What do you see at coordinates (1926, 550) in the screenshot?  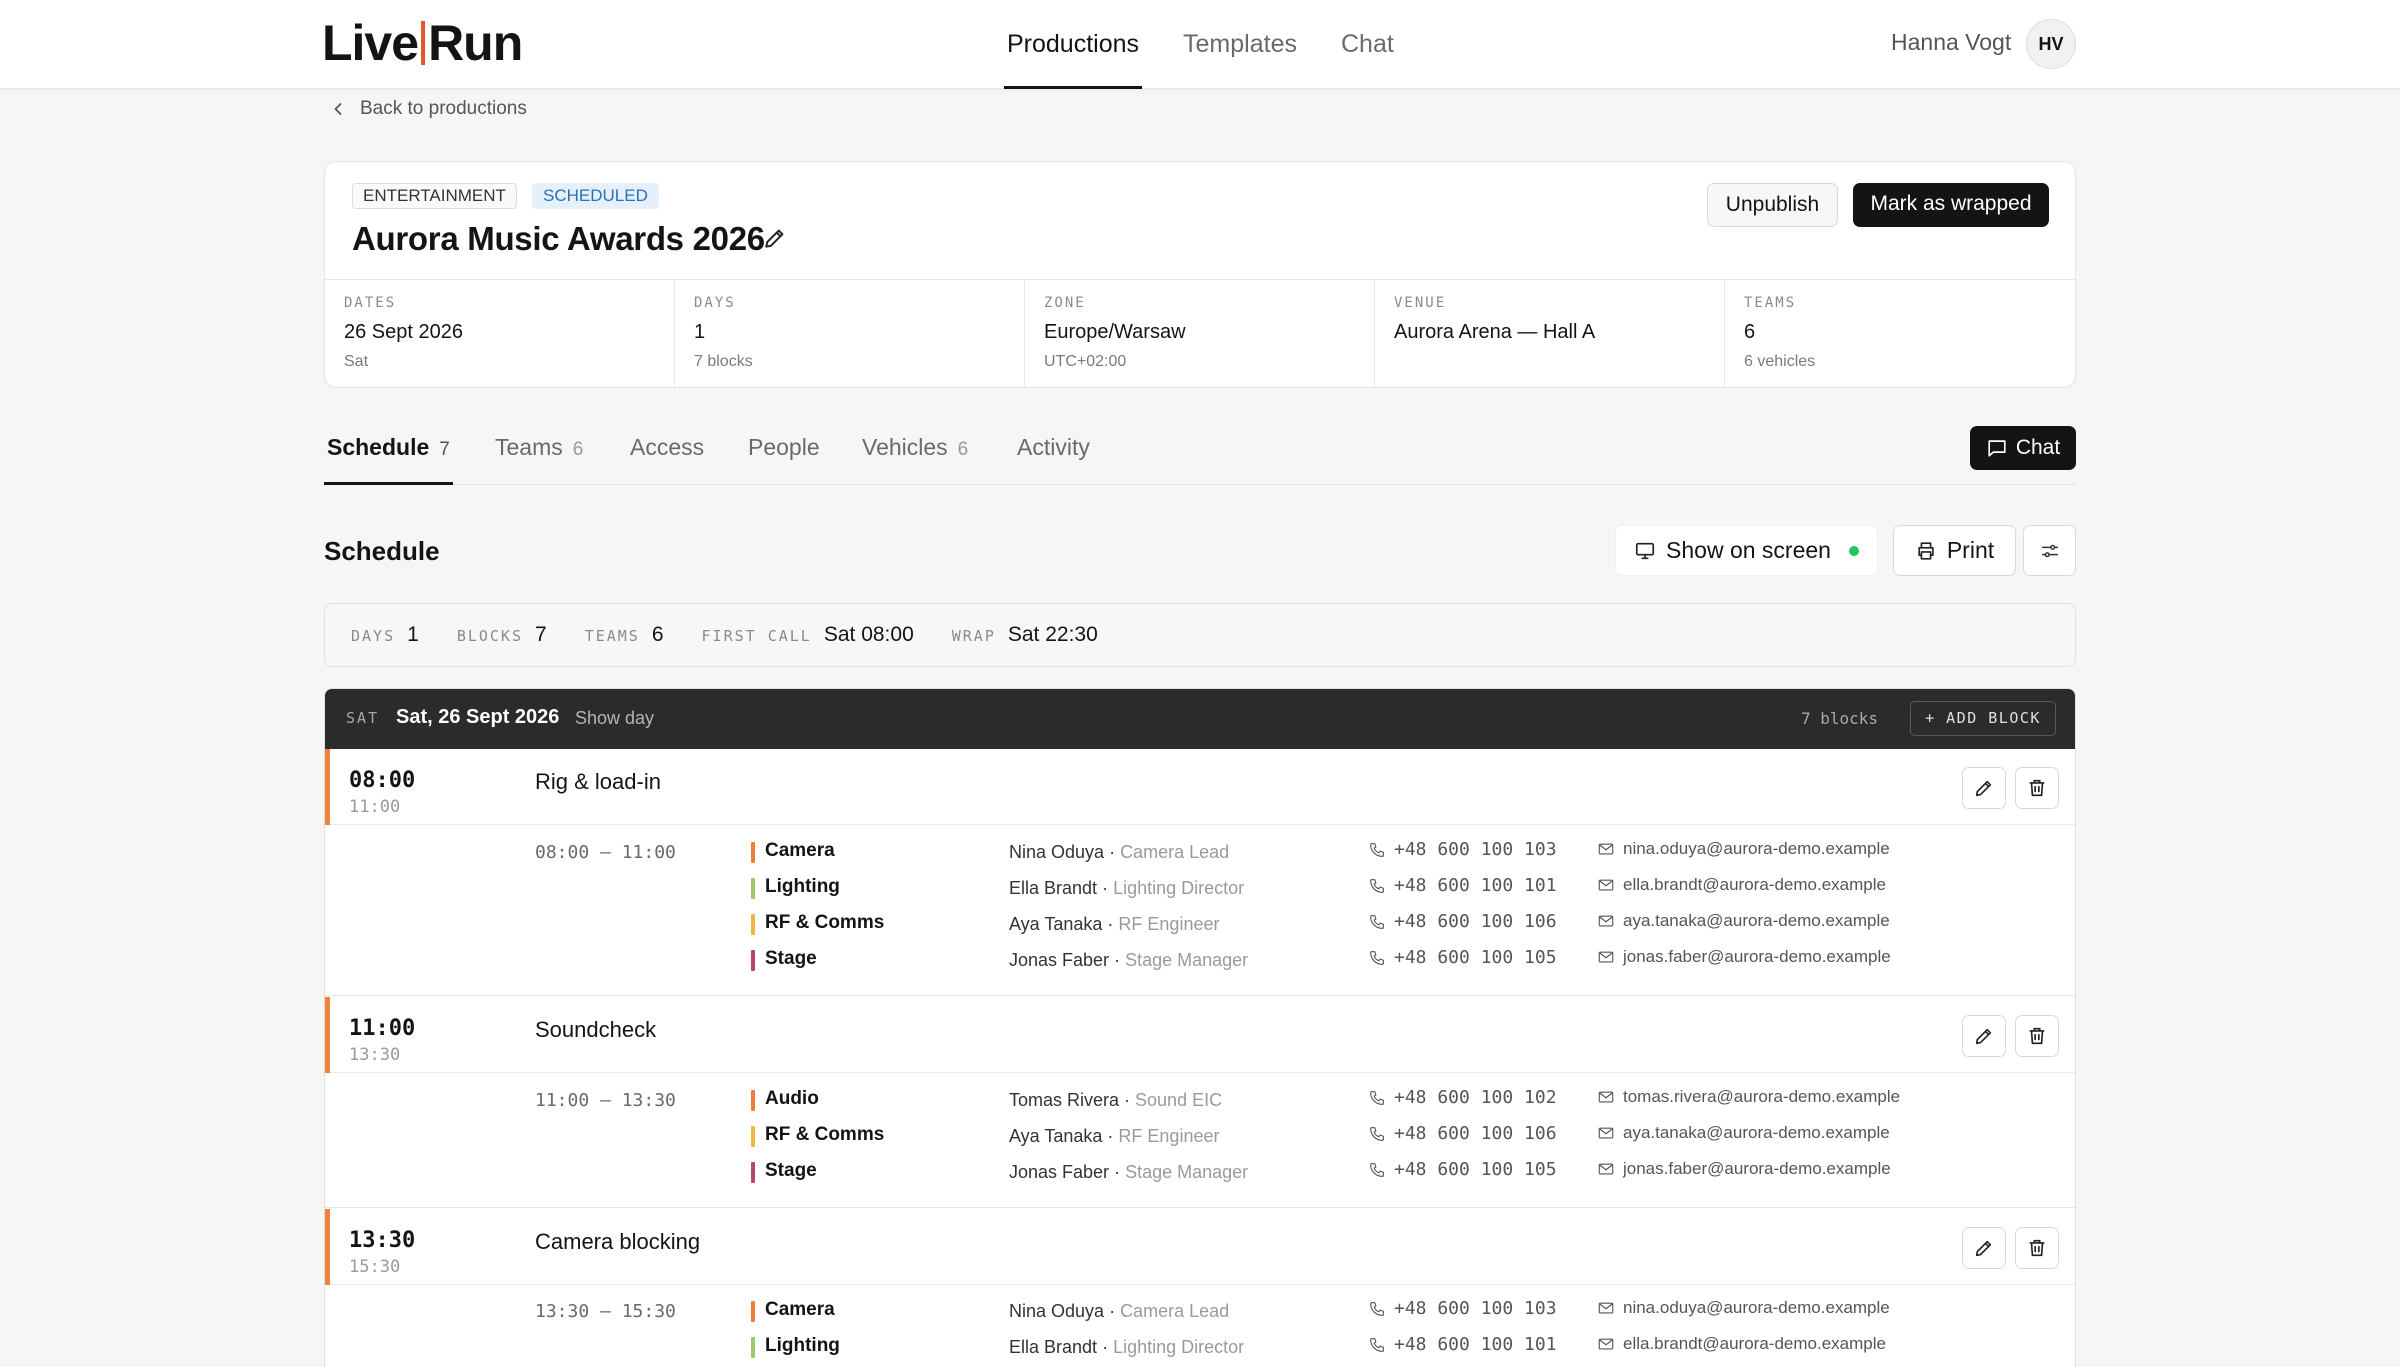 I see `printer-icon` at bounding box center [1926, 550].